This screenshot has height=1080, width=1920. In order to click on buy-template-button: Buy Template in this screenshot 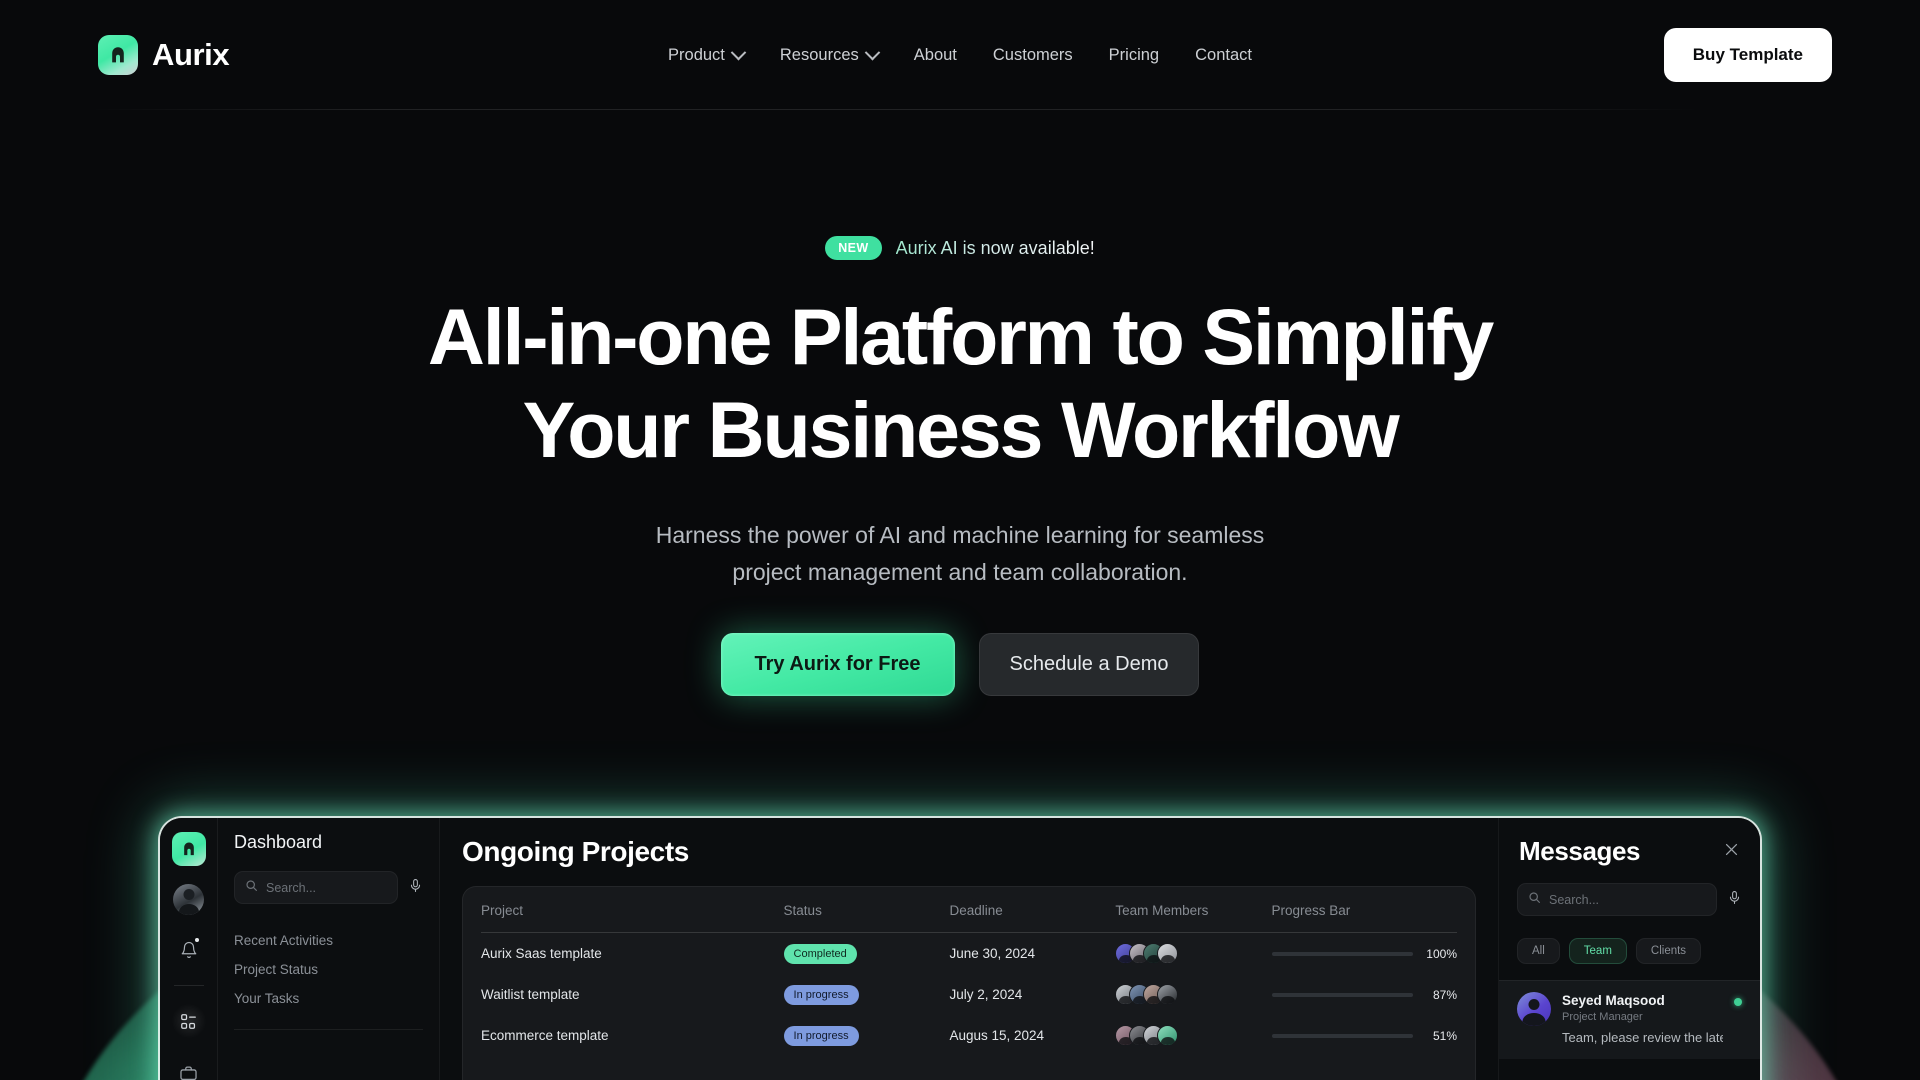, I will do `click(1747, 55)`.